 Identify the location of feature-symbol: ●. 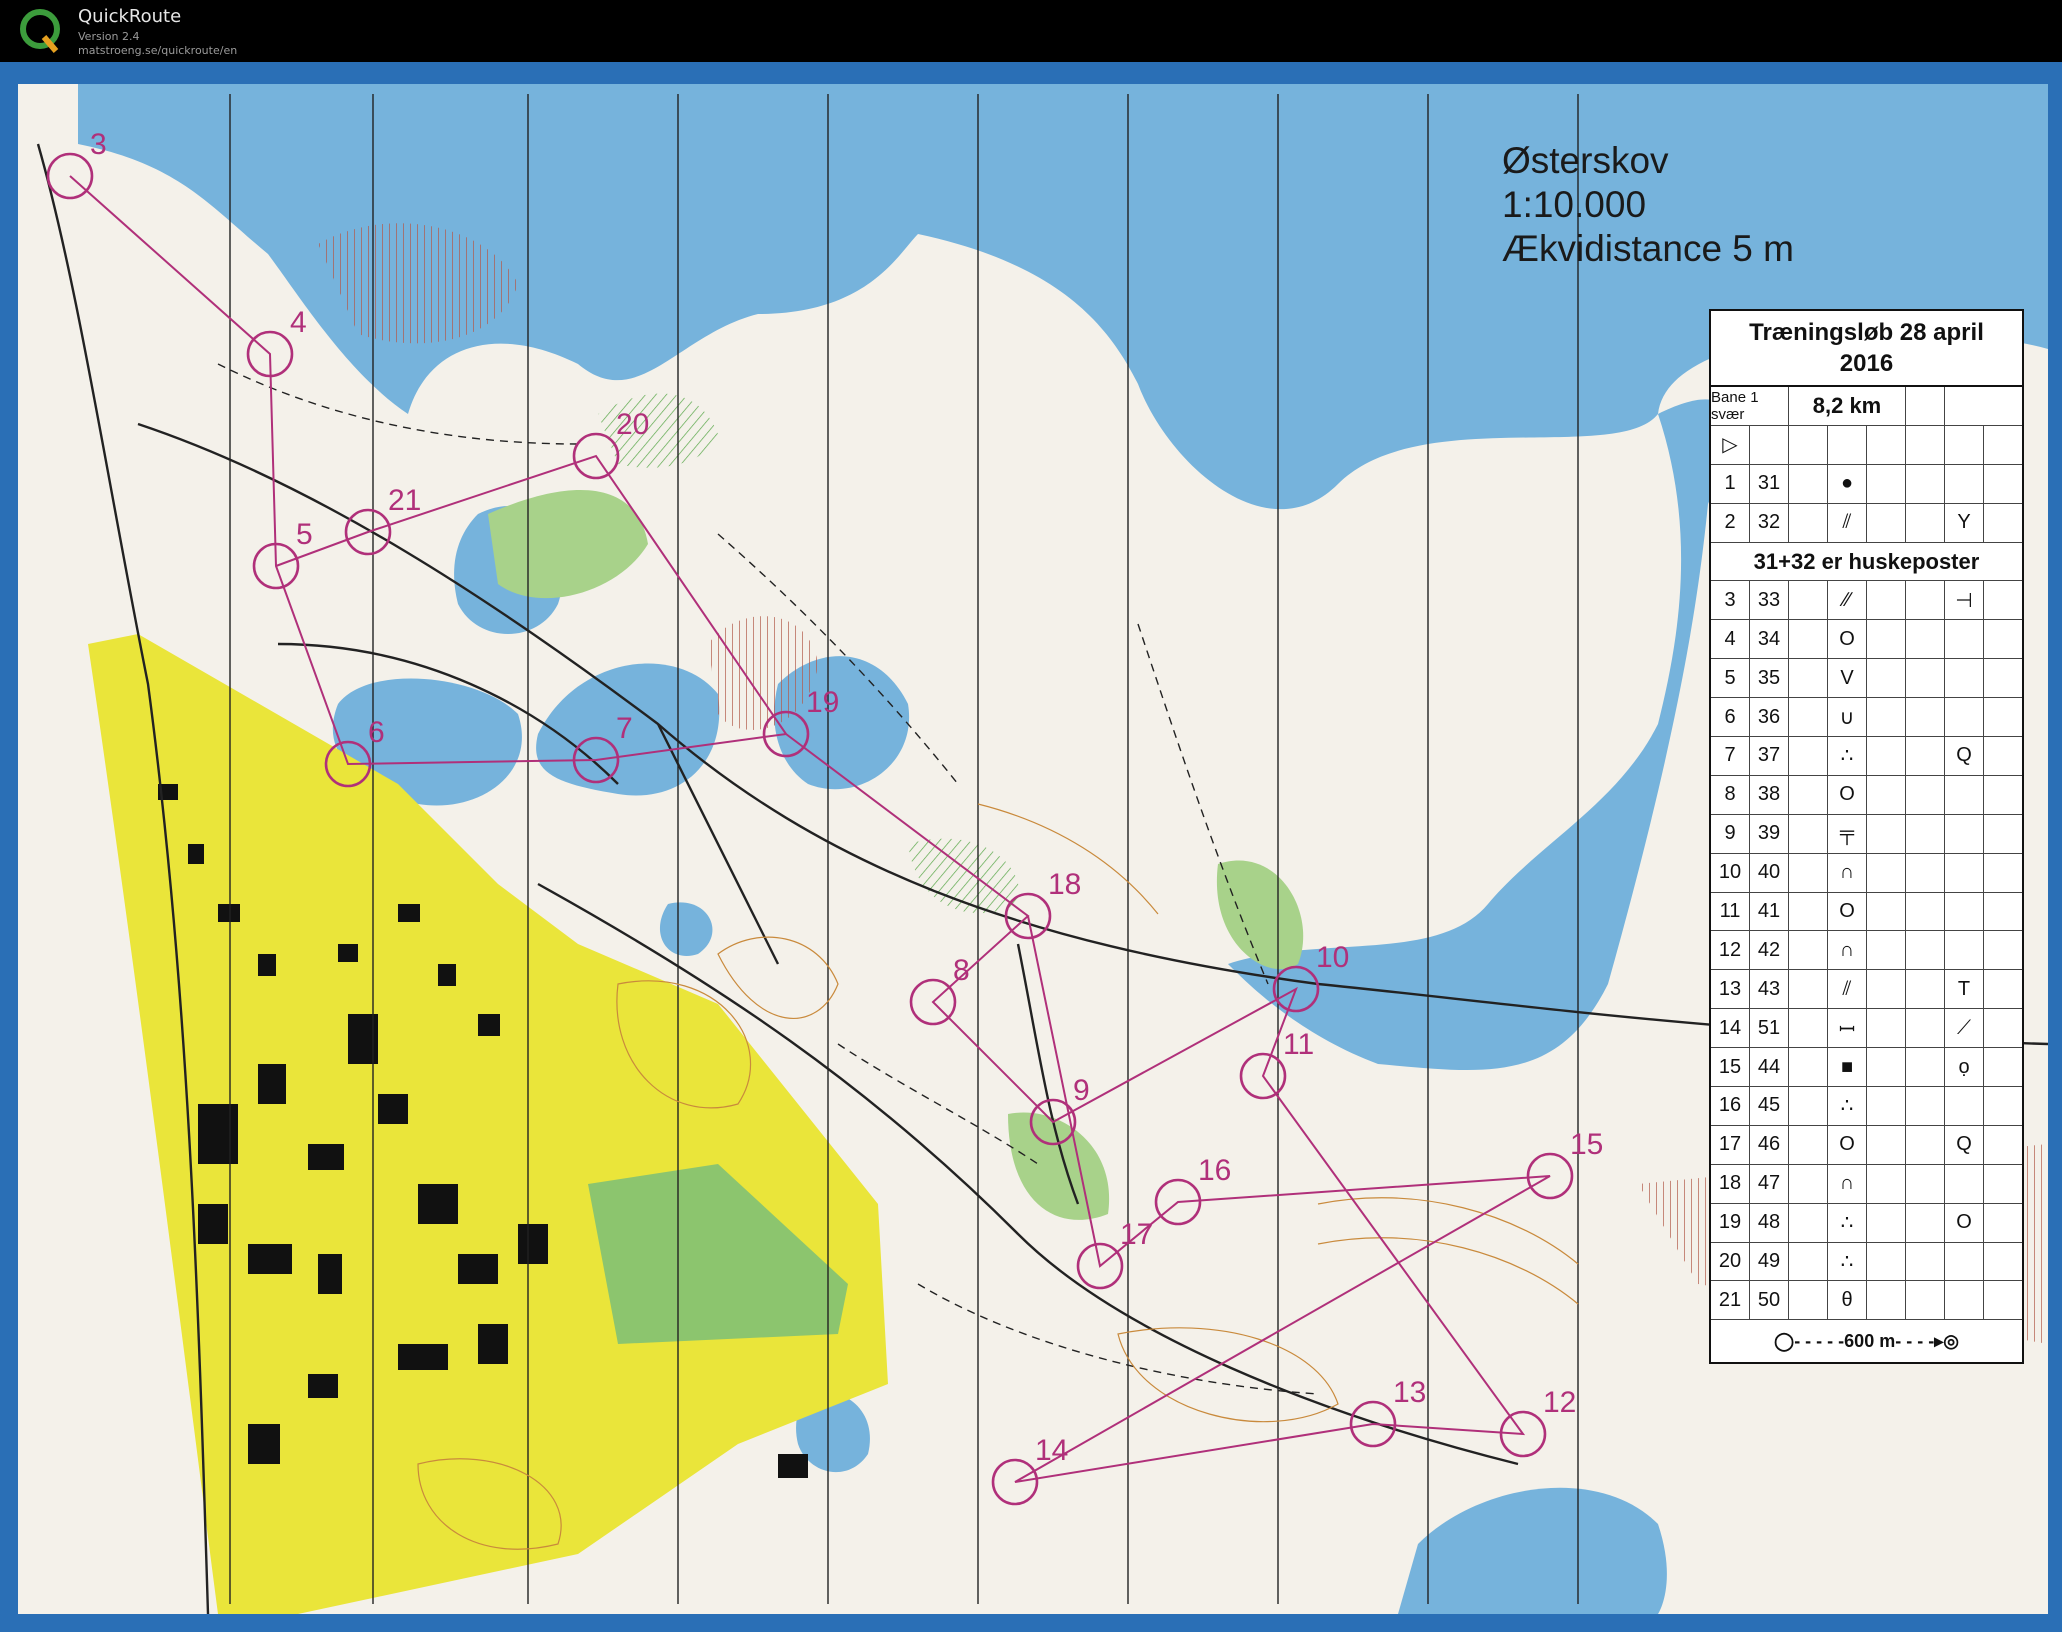
(1847, 483).